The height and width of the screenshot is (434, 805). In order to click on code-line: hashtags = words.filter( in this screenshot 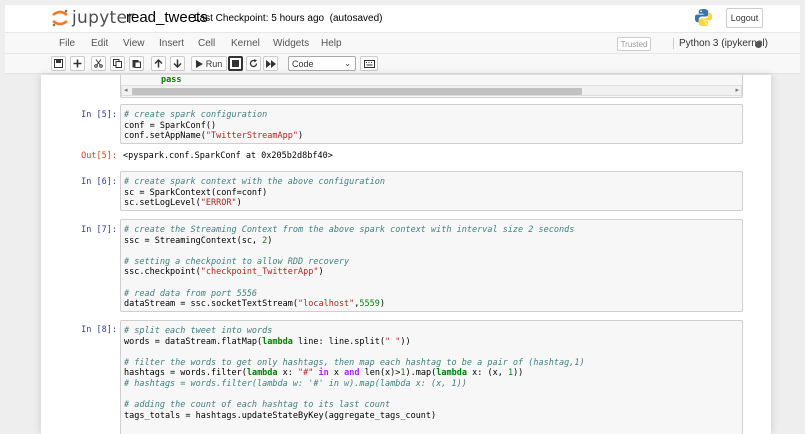, I will do `click(185, 373)`.